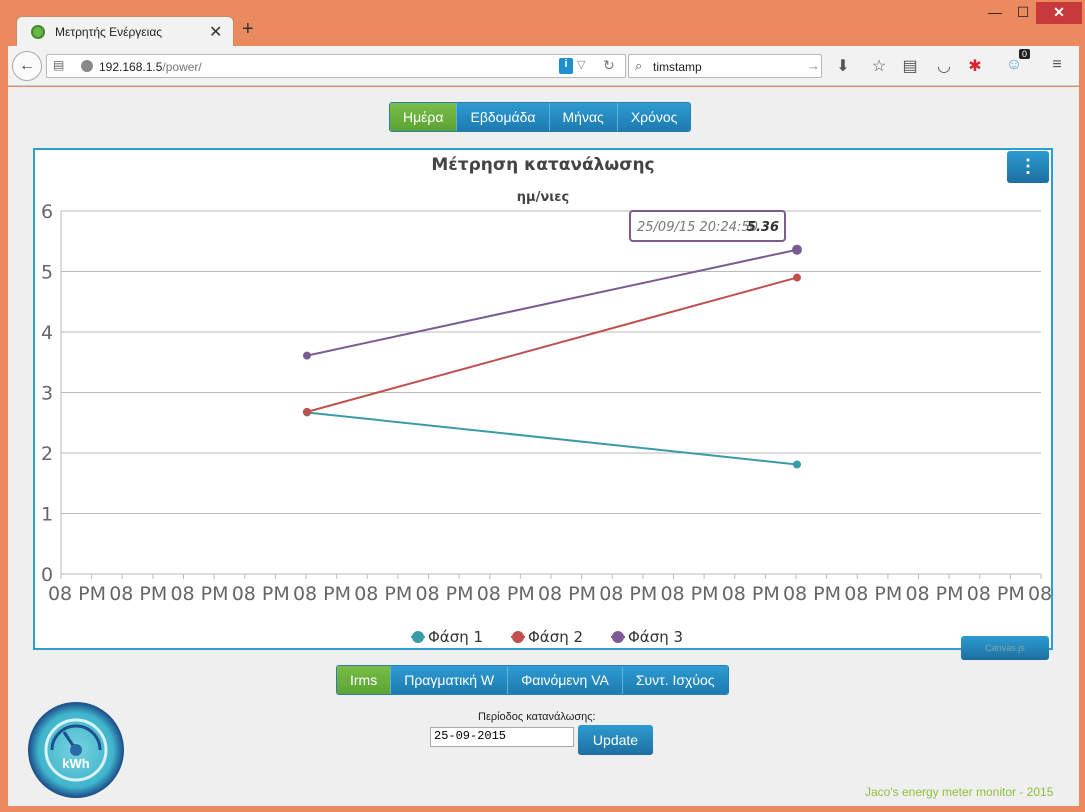  Describe the element at coordinates (565, 680) in the screenshot. I see `metric-tab-button: Φαινόμενη VA` at that location.